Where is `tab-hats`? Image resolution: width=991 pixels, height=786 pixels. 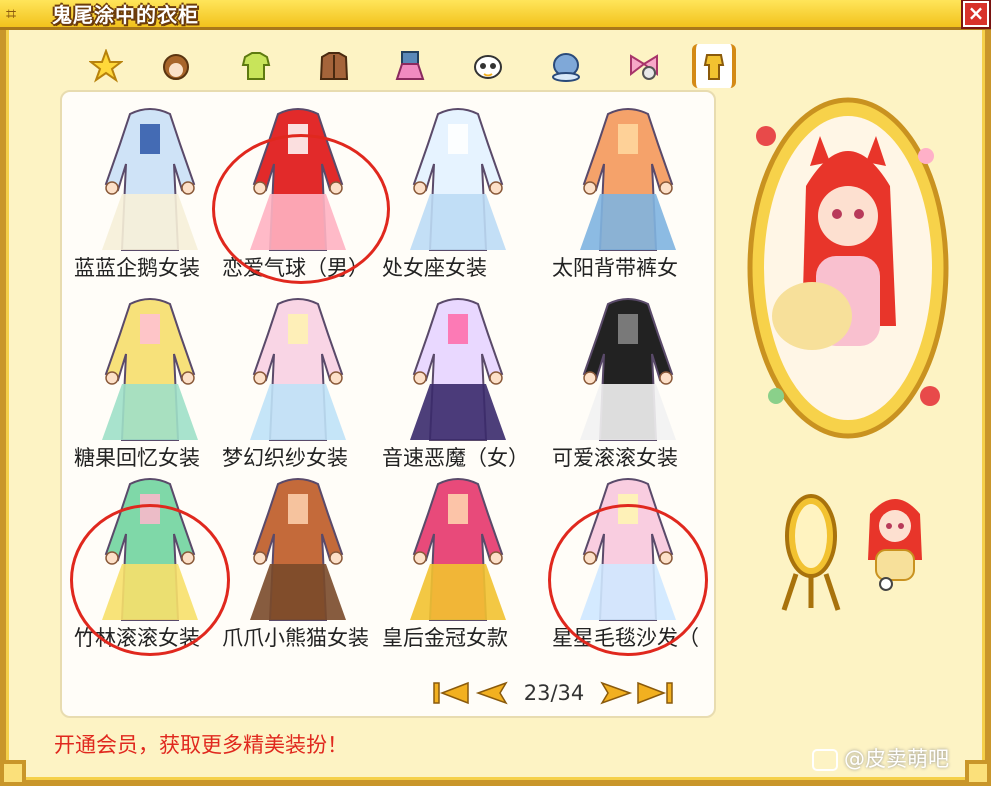 tab-hats is located at coordinates (566, 66).